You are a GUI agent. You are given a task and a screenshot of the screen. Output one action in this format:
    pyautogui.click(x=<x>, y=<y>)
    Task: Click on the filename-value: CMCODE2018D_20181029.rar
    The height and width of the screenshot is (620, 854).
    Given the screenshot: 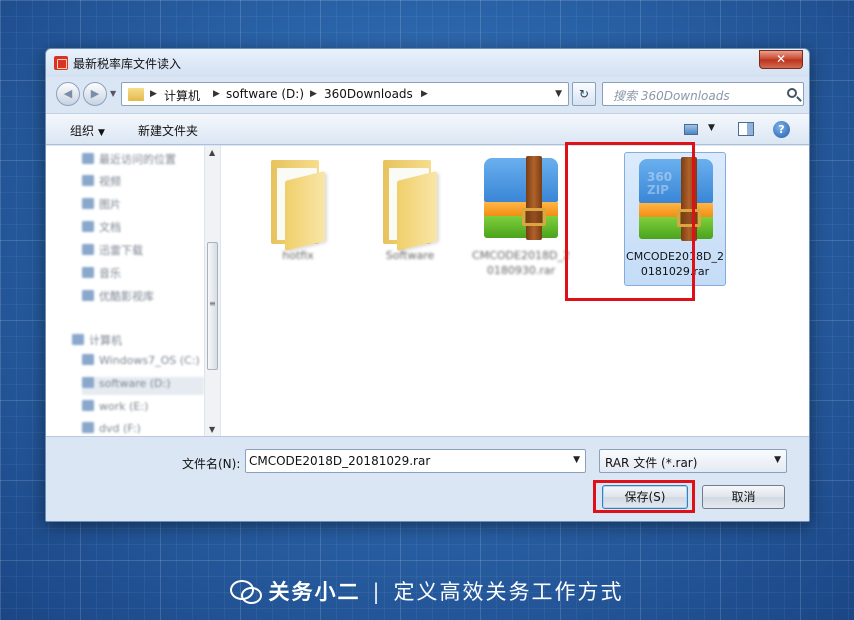 What is the action you would take?
    pyautogui.click(x=340, y=461)
    